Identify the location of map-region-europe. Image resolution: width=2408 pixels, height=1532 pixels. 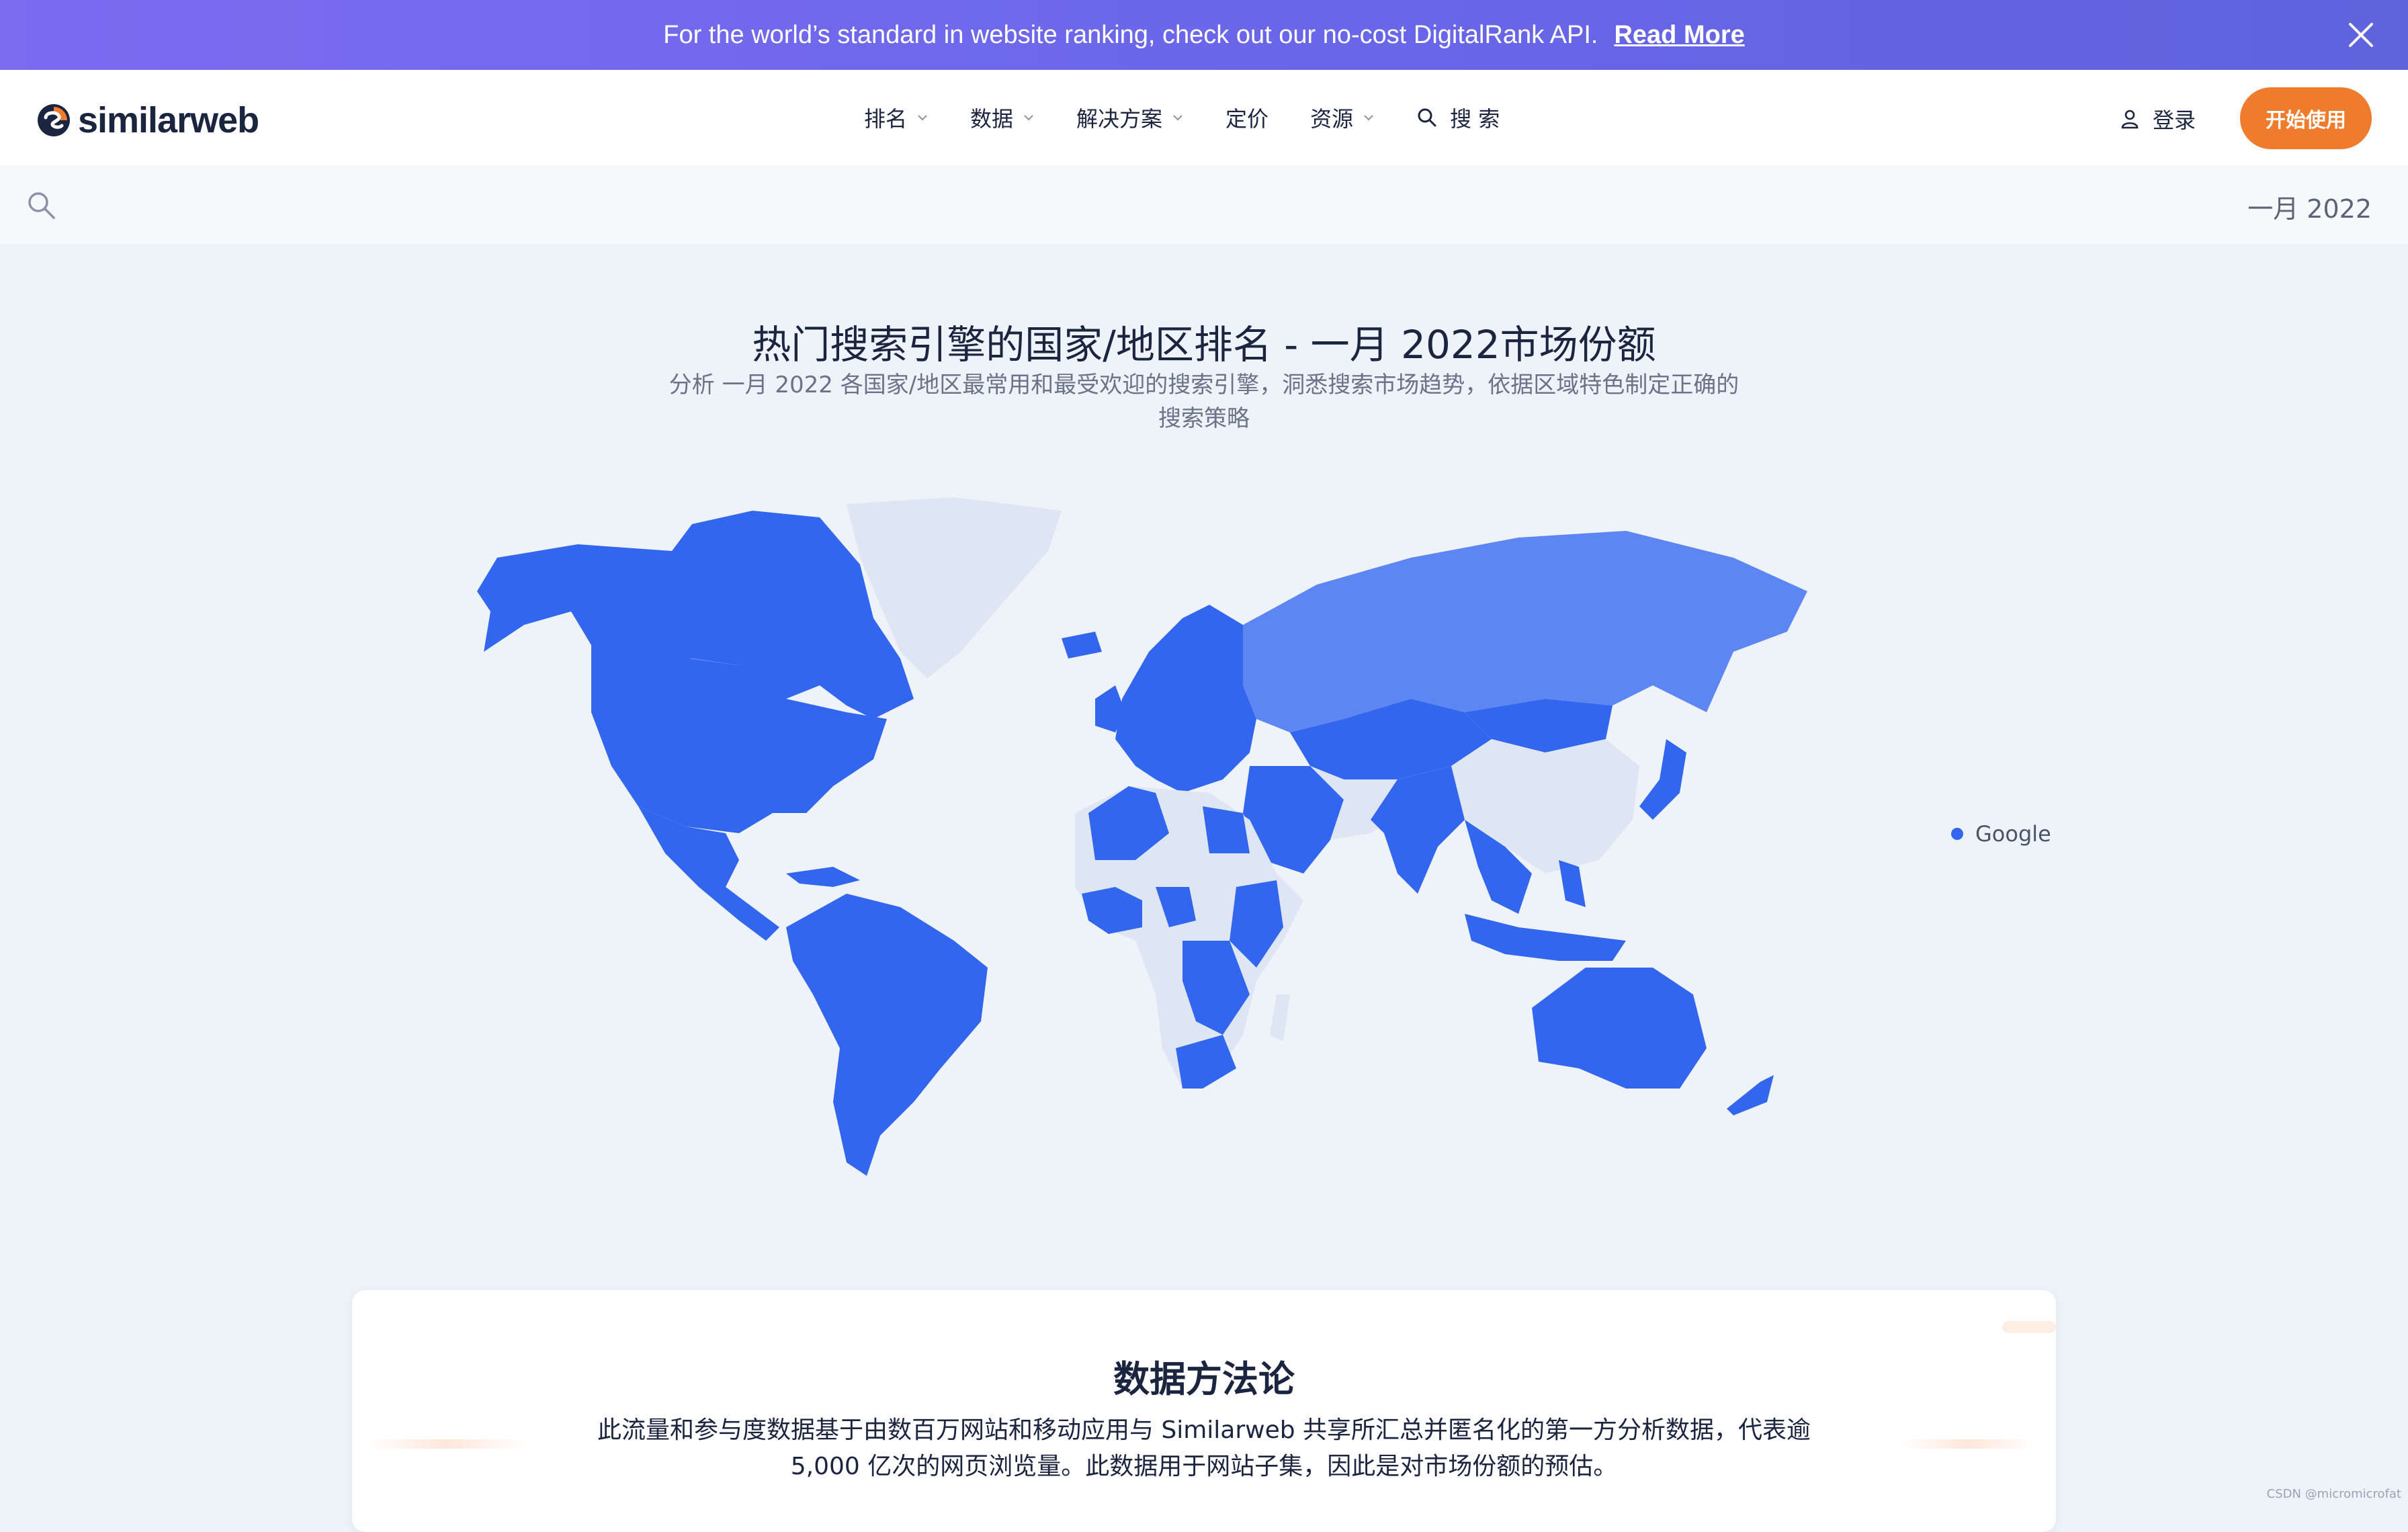
(1185, 699).